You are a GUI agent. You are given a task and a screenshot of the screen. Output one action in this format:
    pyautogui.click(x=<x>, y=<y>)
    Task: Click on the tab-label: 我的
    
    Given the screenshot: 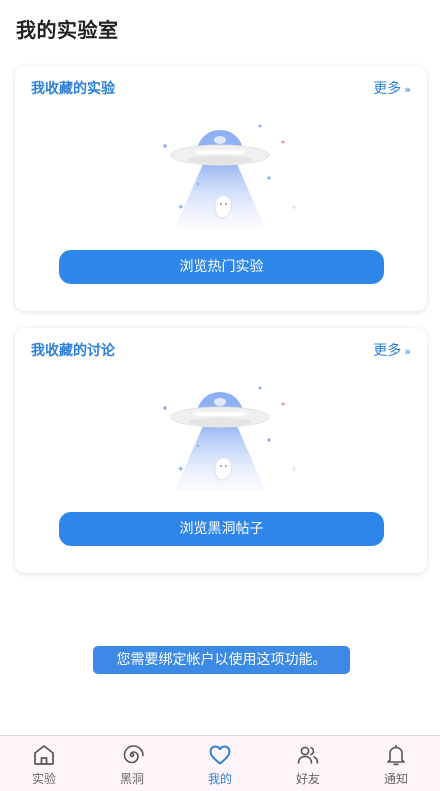 What is the action you would take?
    pyautogui.click(x=219, y=779)
    